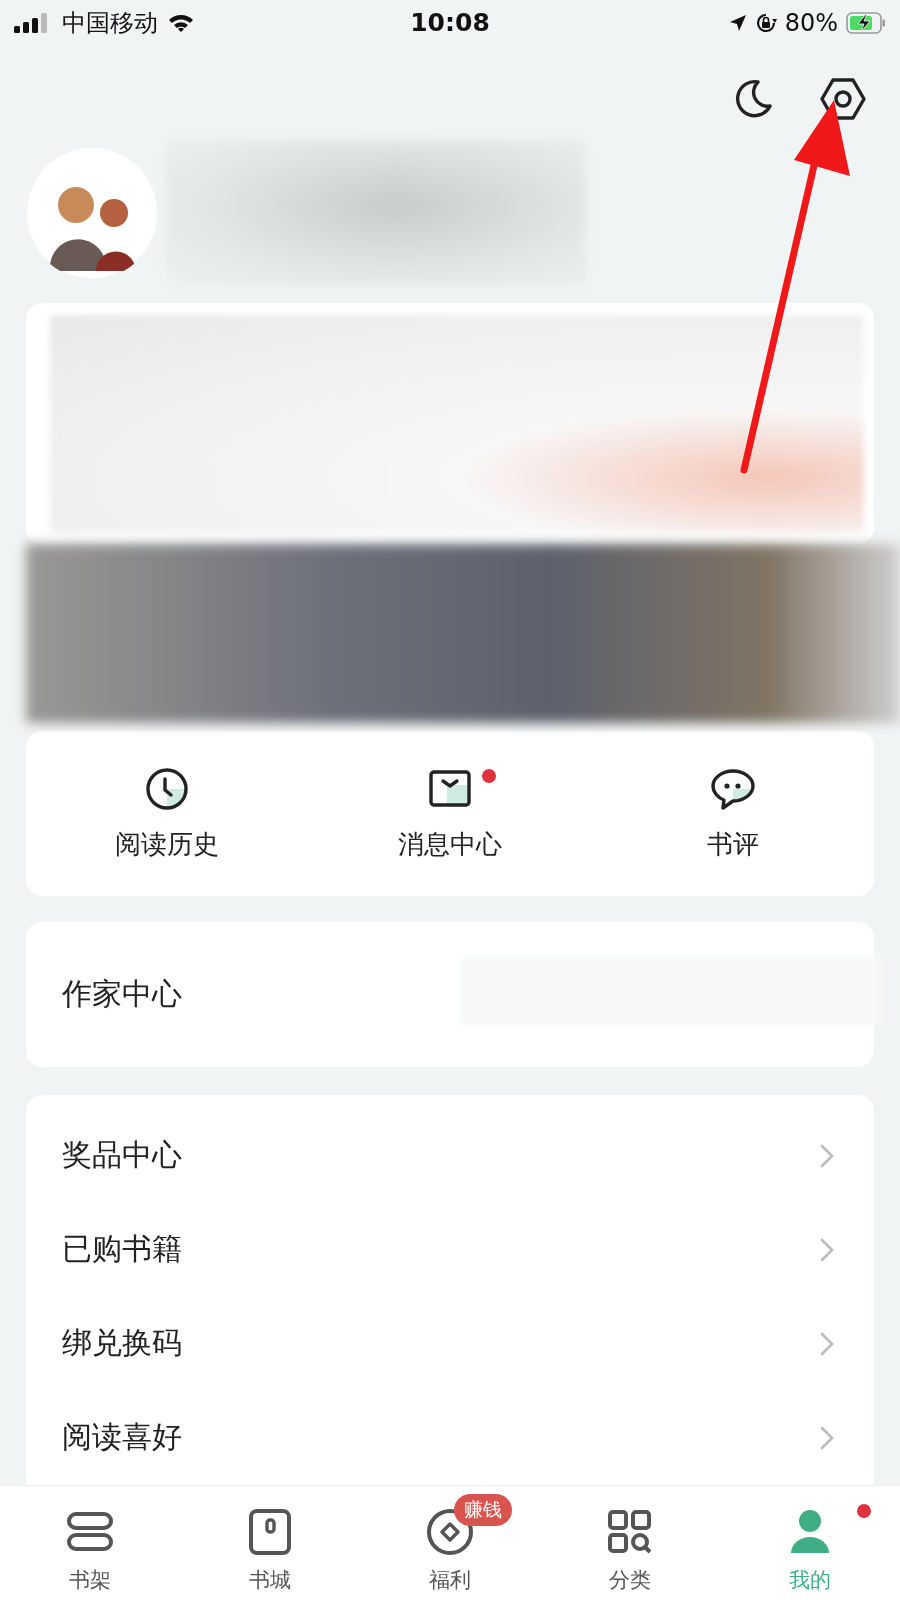 The image size is (900, 1600). What do you see at coordinates (450, 1156) in the screenshot?
I see `menu-item: 奖品中心` at bounding box center [450, 1156].